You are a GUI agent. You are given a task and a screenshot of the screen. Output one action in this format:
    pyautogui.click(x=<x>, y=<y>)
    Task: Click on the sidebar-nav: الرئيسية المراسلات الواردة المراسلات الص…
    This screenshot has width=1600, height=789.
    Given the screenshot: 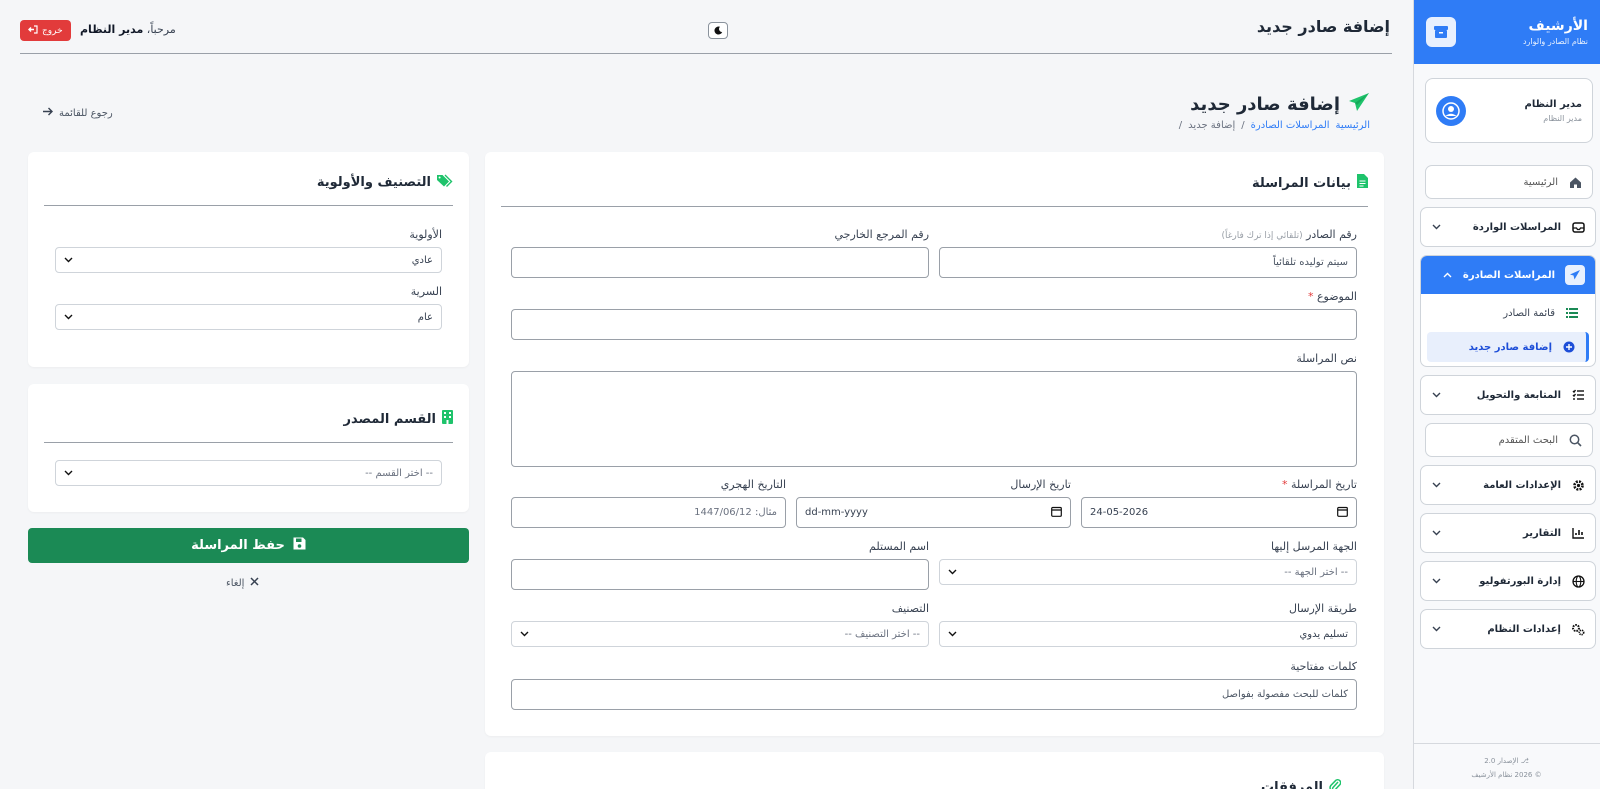 What is the action you would take?
    pyautogui.click(x=1507, y=407)
    